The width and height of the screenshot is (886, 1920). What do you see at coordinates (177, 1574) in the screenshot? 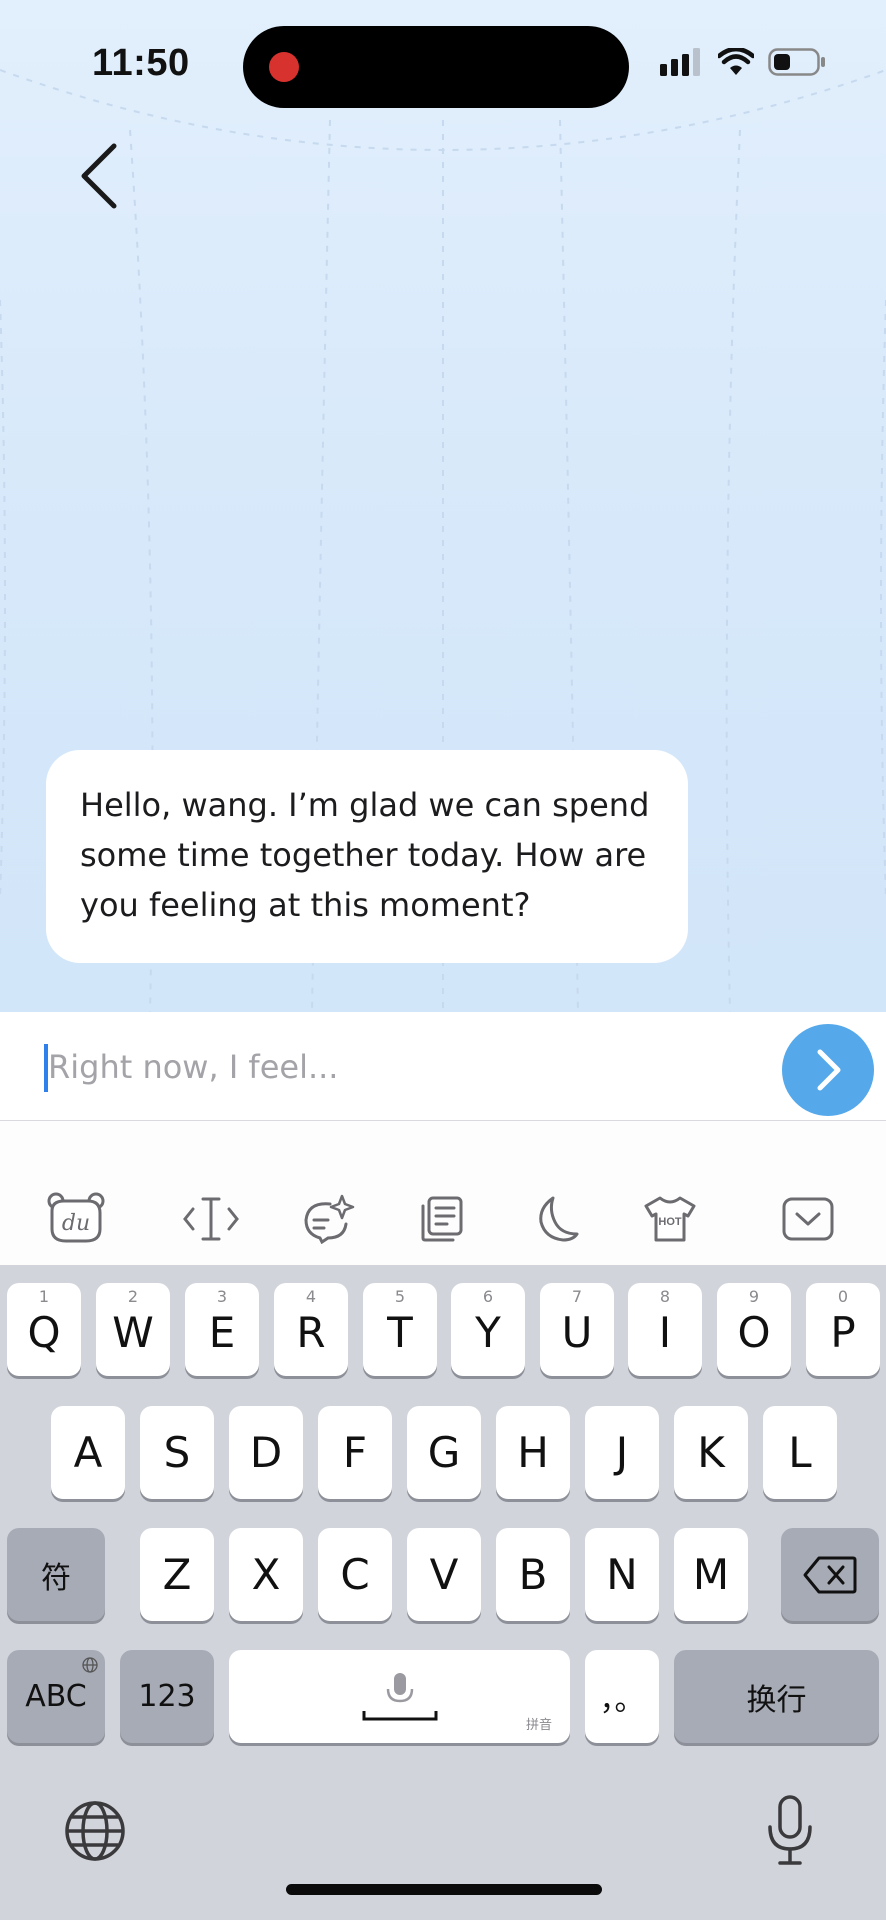
I see `key-z: Z` at bounding box center [177, 1574].